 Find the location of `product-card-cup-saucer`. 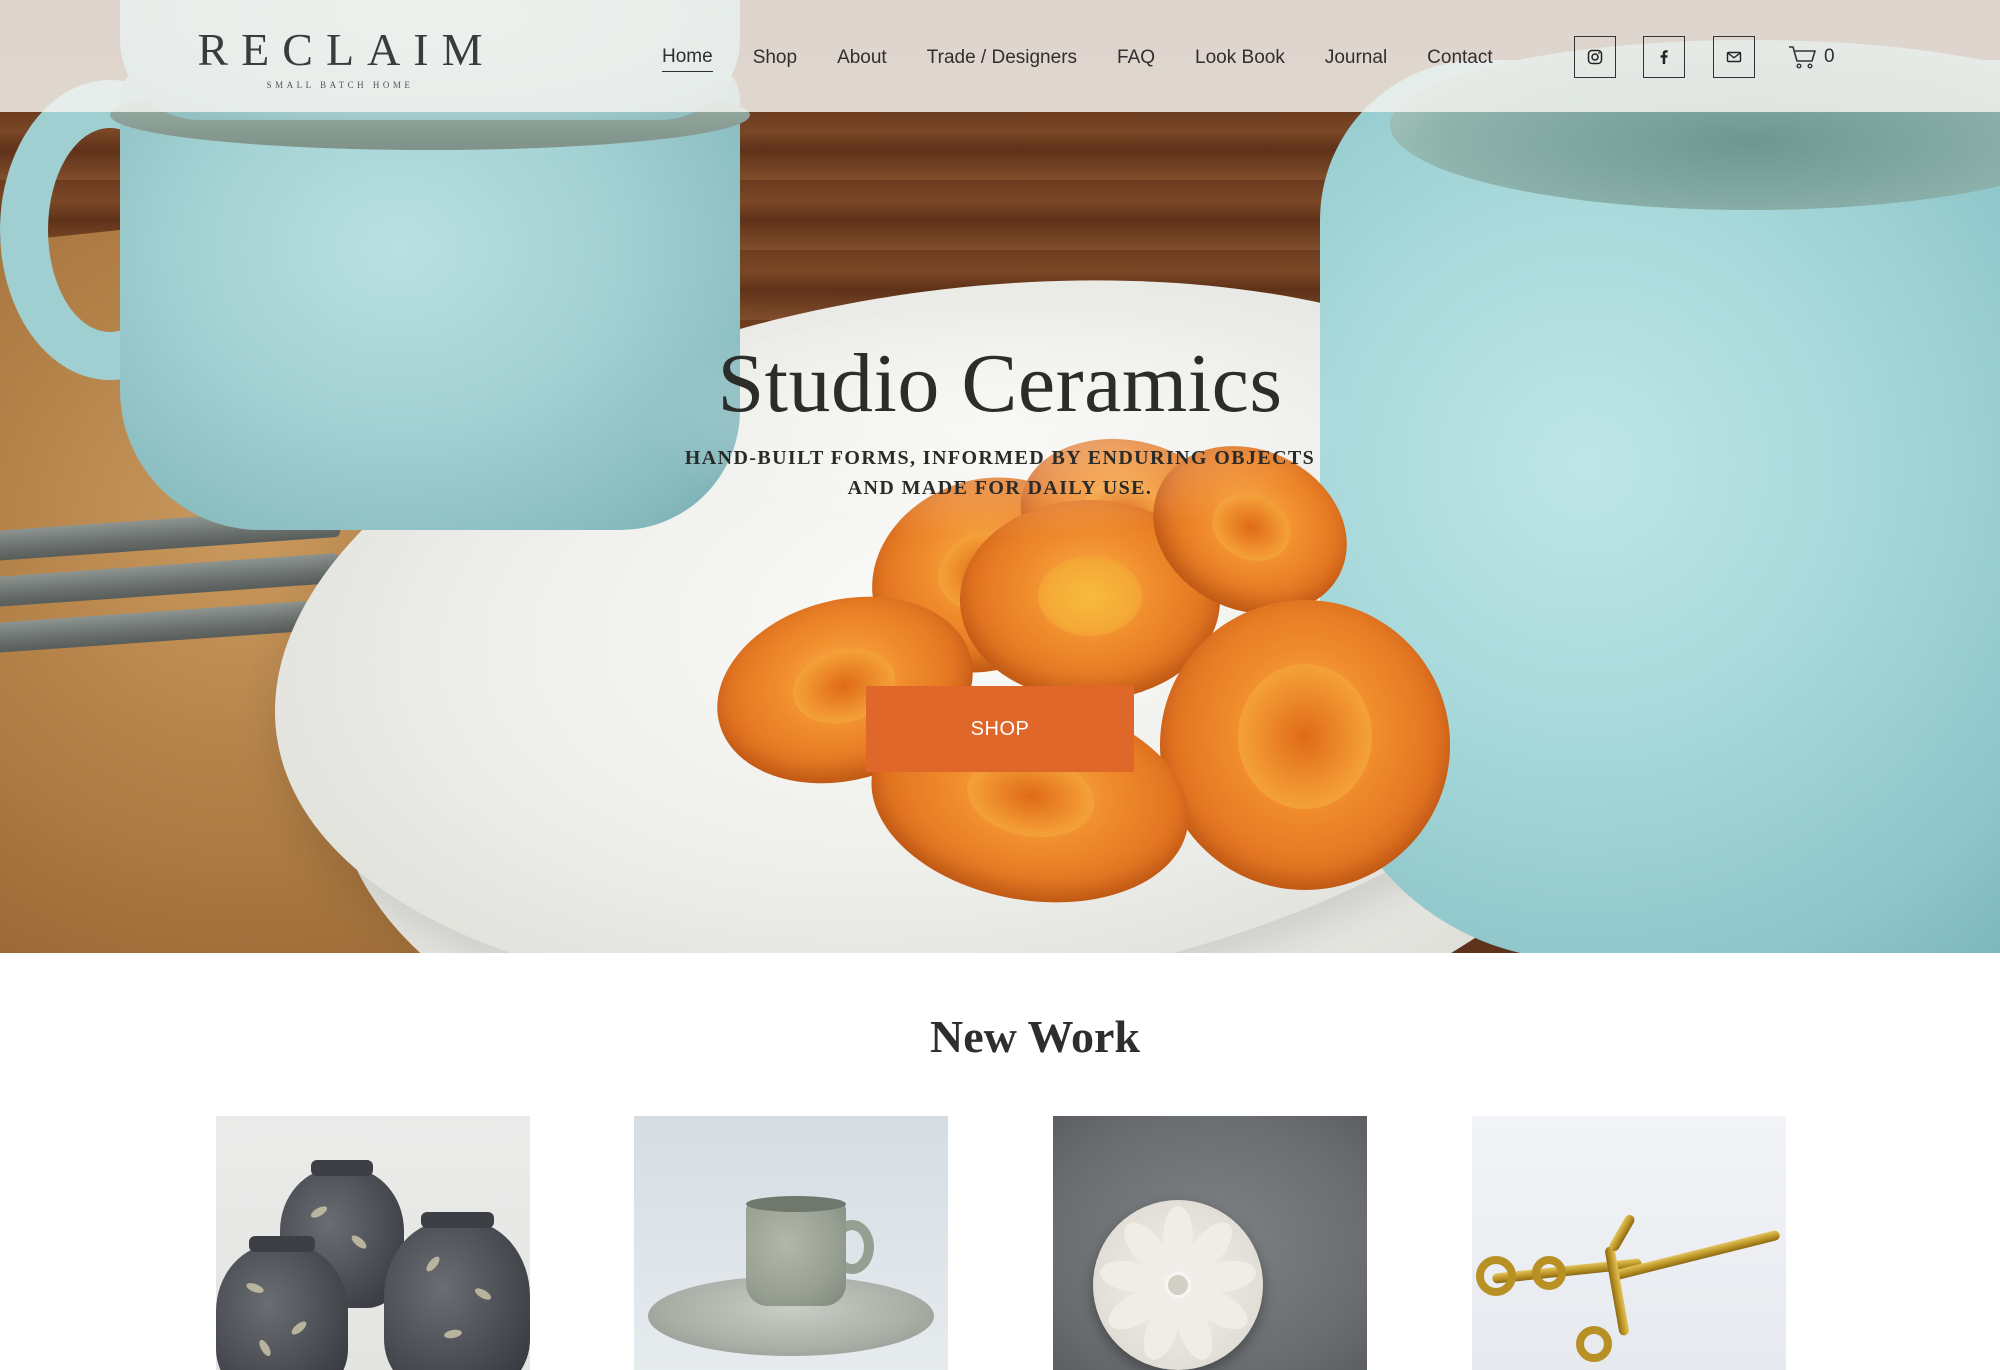

product-card-cup-saucer is located at coordinates (791, 1243).